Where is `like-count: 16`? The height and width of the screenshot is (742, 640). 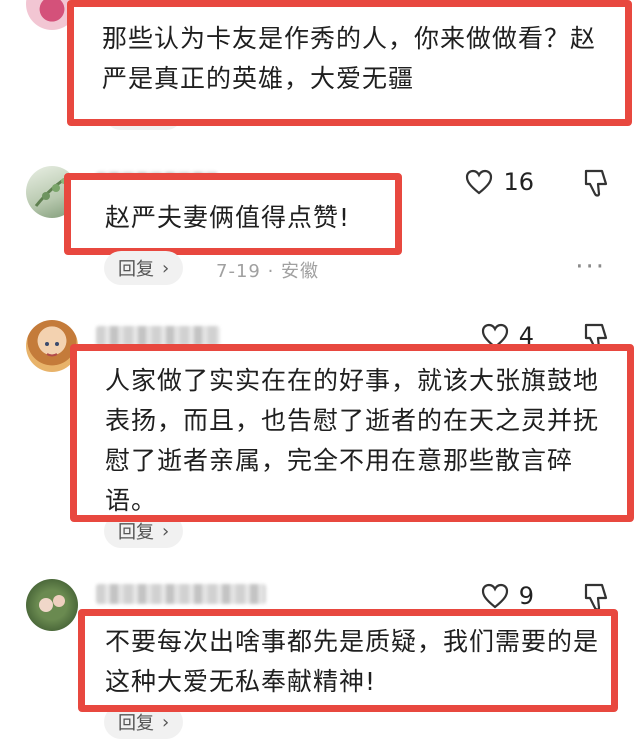 like-count: 16 is located at coordinates (518, 182).